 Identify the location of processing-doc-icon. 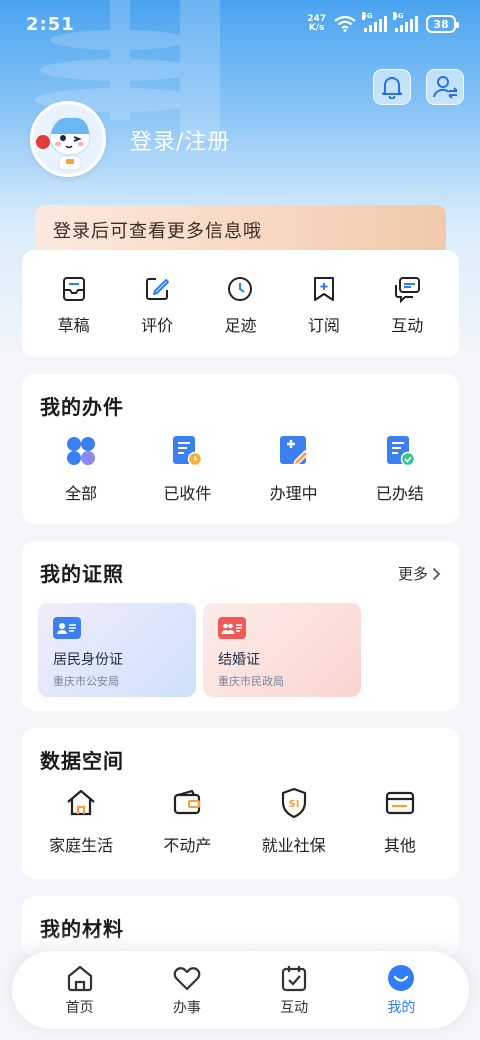
(294, 451).